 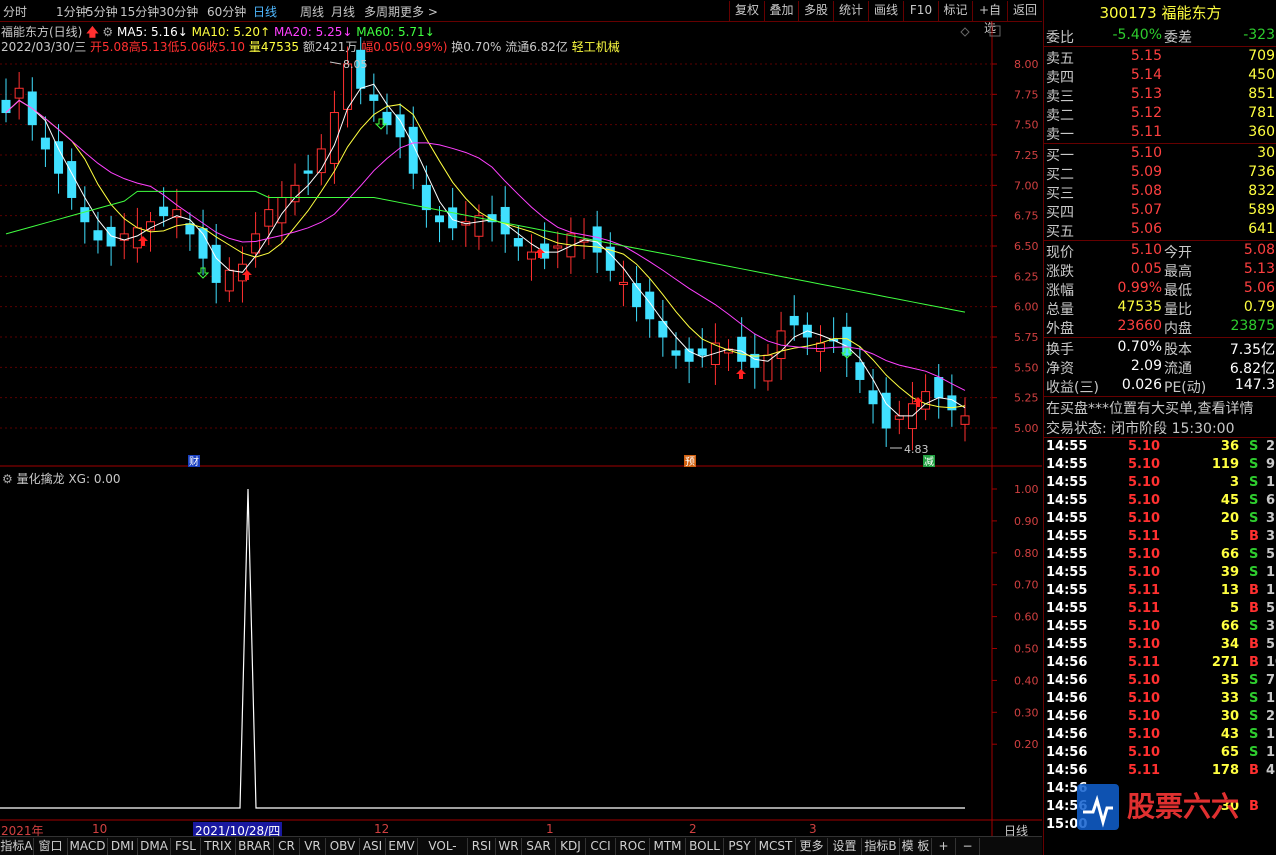 I want to click on tick-volume: 271, so click(x=1225, y=662).